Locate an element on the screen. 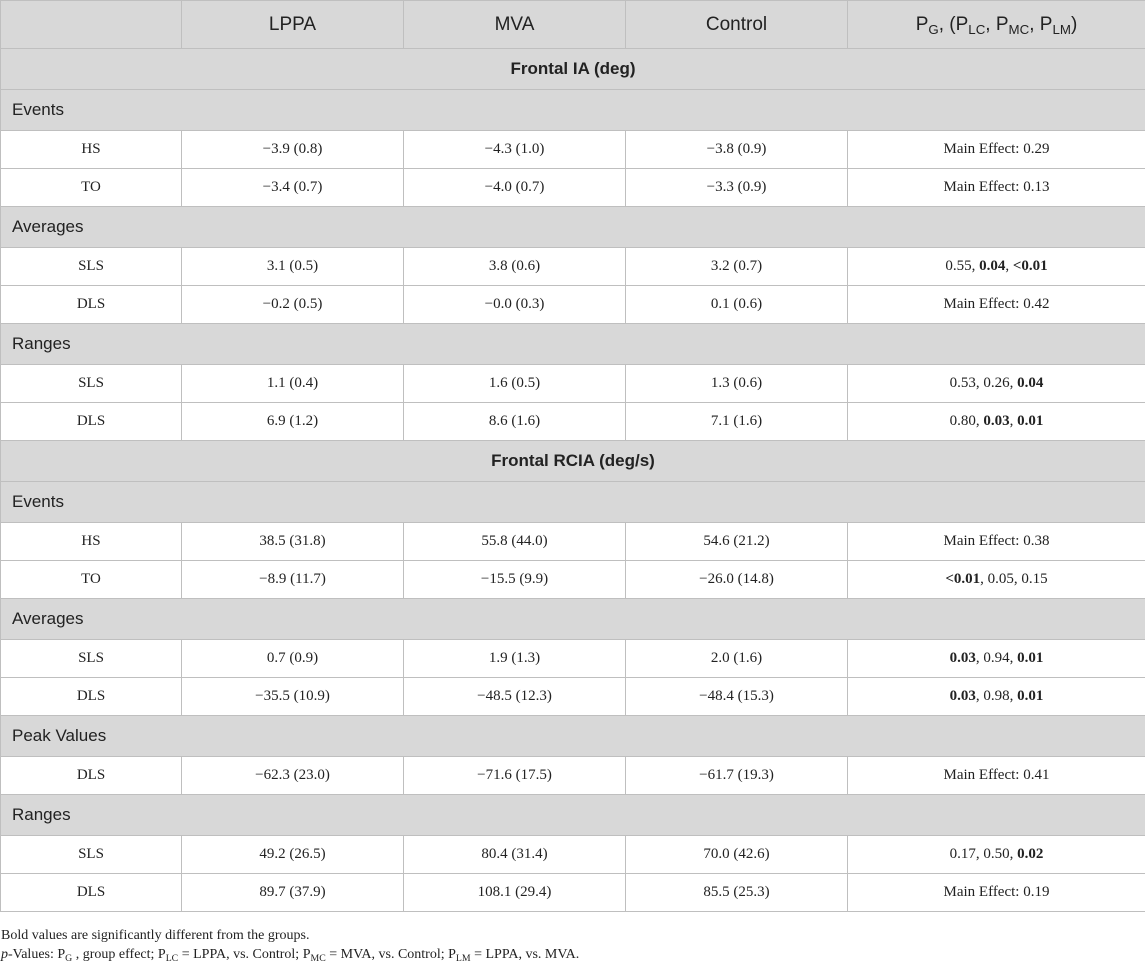  p-value-cell: Main Effect: 0.42 is located at coordinates (996, 304).